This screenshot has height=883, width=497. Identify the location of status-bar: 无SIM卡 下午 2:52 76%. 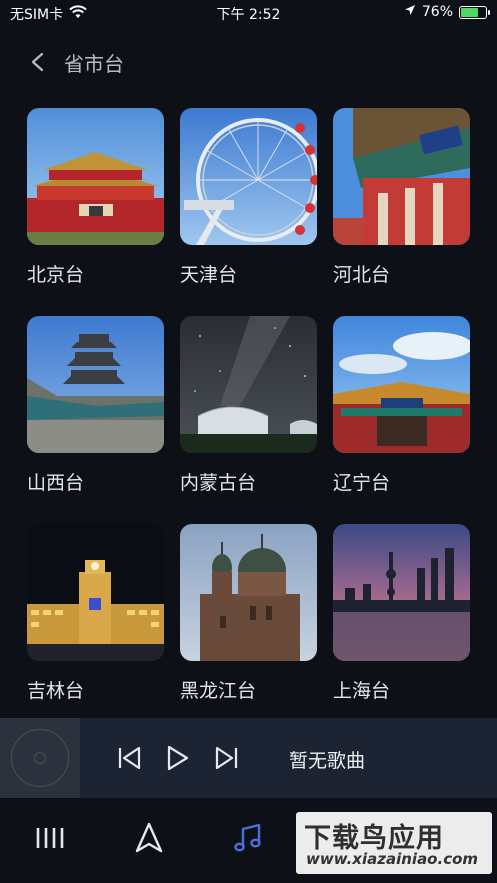
(248, 13).